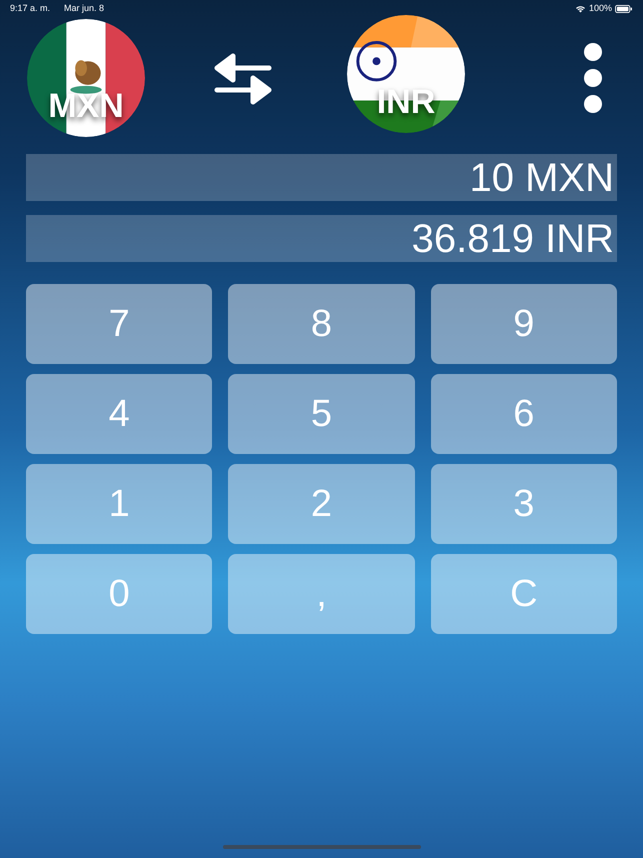 Image resolution: width=643 pixels, height=858 pixels. What do you see at coordinates (321, 324) in the screenshot?
I see `keypad-key: 8` at bounding box center [321, 324].